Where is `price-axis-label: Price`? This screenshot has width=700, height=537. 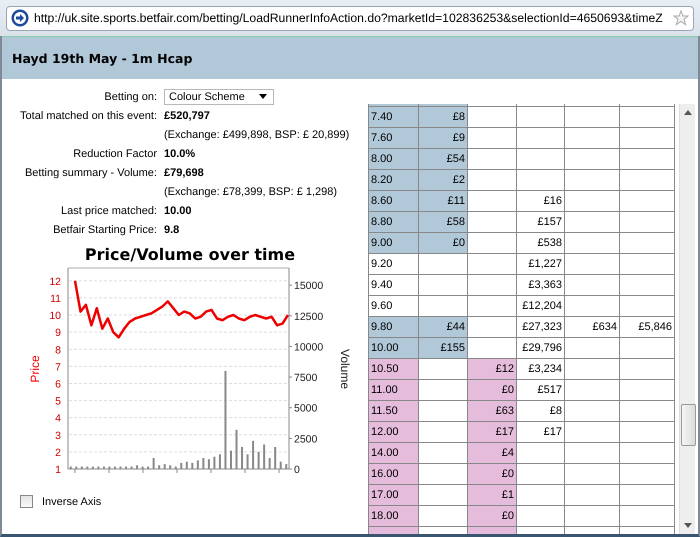 price-axis-label: Price is located at coordinates (35, 369).